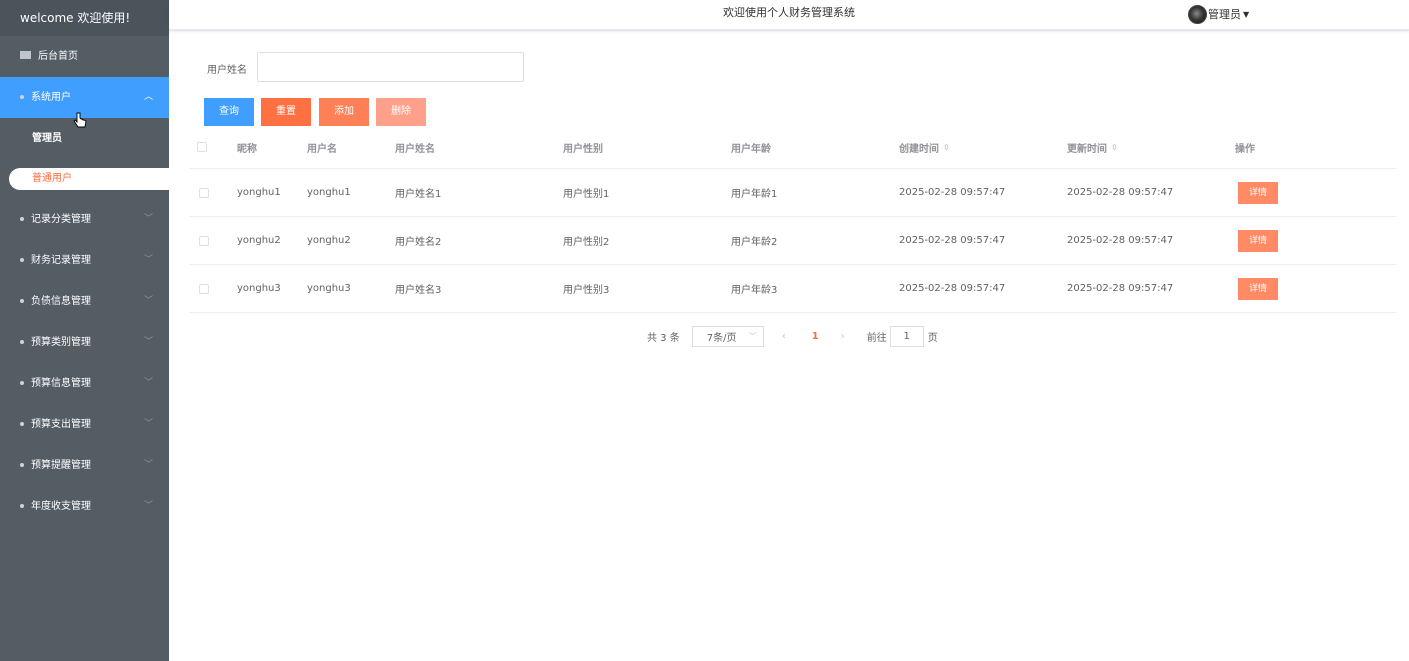  What do you see at coordinates (663, 338) in the screenshot?
I see `pagination-total: 共 3 条` at bounding box center [663, 338].